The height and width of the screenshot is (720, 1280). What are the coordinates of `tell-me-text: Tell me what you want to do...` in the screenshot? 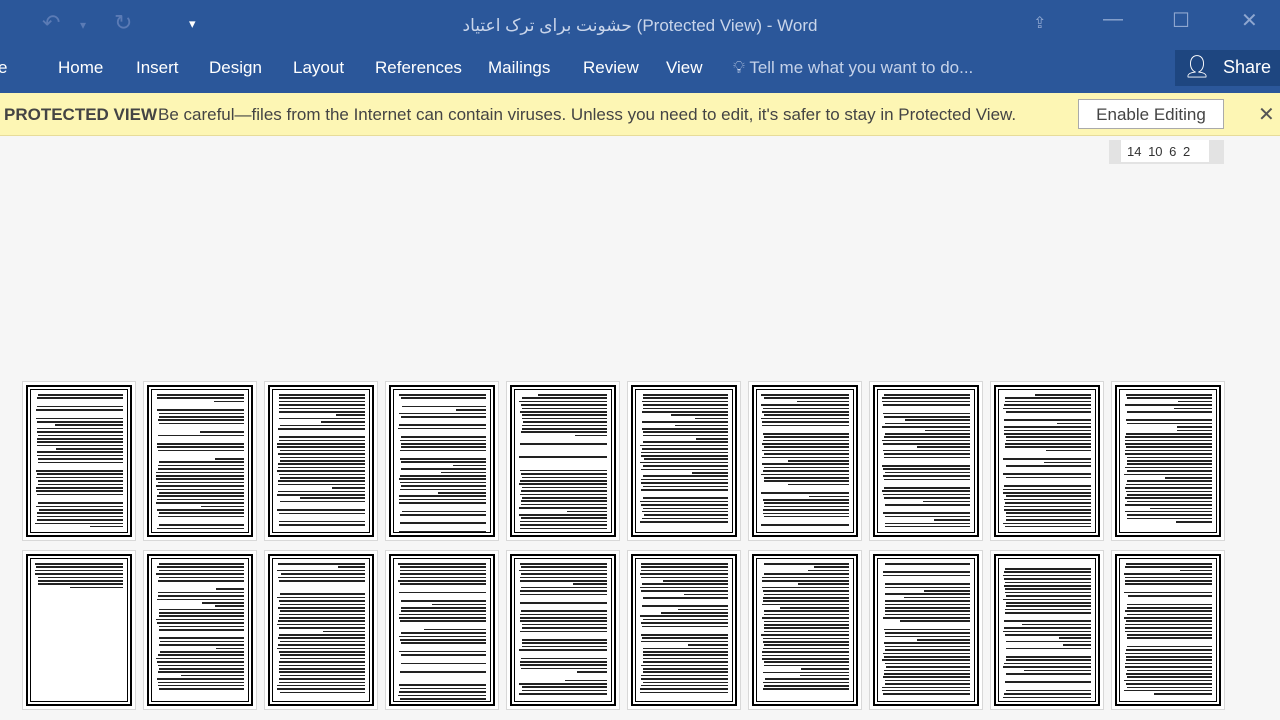 It's located at (861, 67).